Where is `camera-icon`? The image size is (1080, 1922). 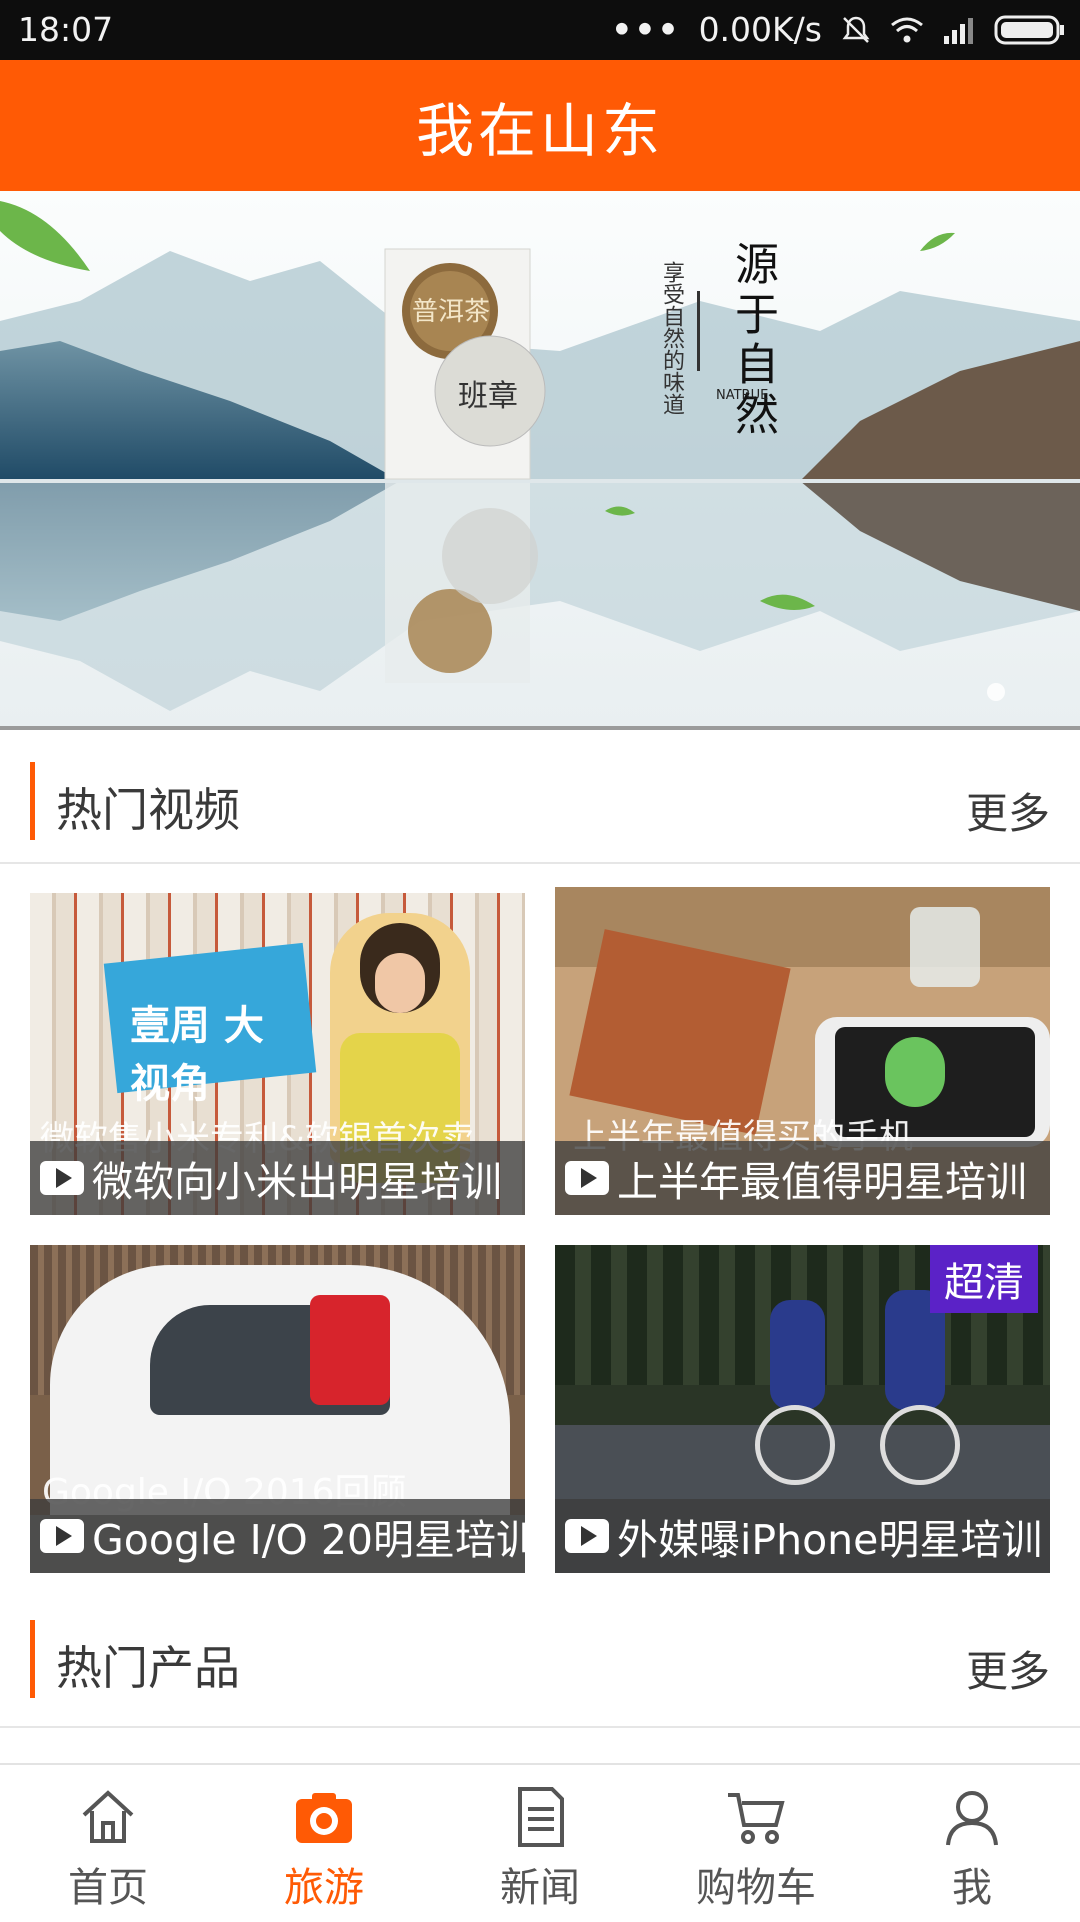 camera-icon is located at coordinates (324, 1818).